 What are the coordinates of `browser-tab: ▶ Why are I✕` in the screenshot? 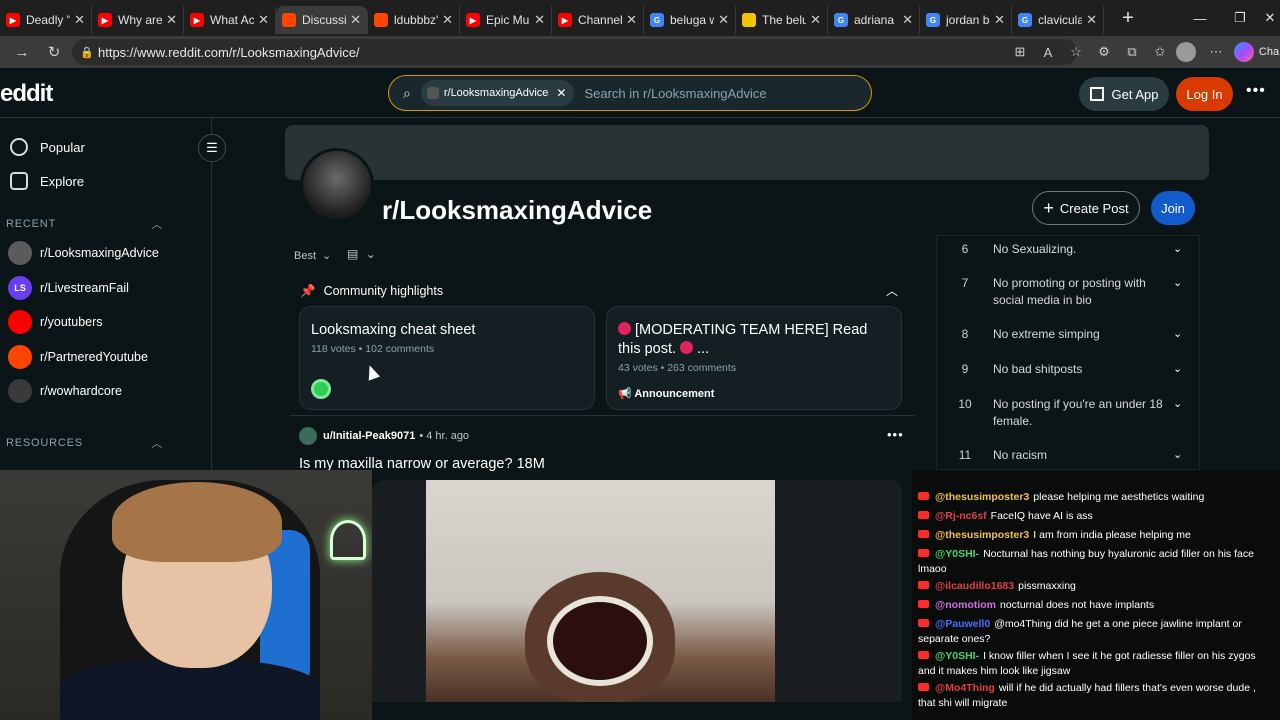 It's located at (138, 20).